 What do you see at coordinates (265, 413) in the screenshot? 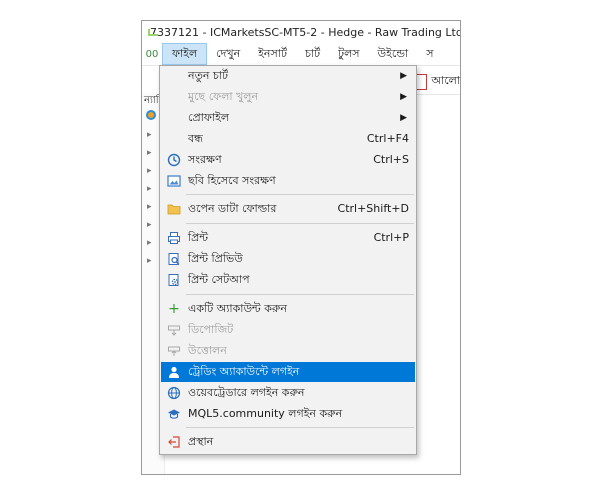
I see `menu-item-label: MQL5.community লগইন করুন` at bounding box center [265, 413].